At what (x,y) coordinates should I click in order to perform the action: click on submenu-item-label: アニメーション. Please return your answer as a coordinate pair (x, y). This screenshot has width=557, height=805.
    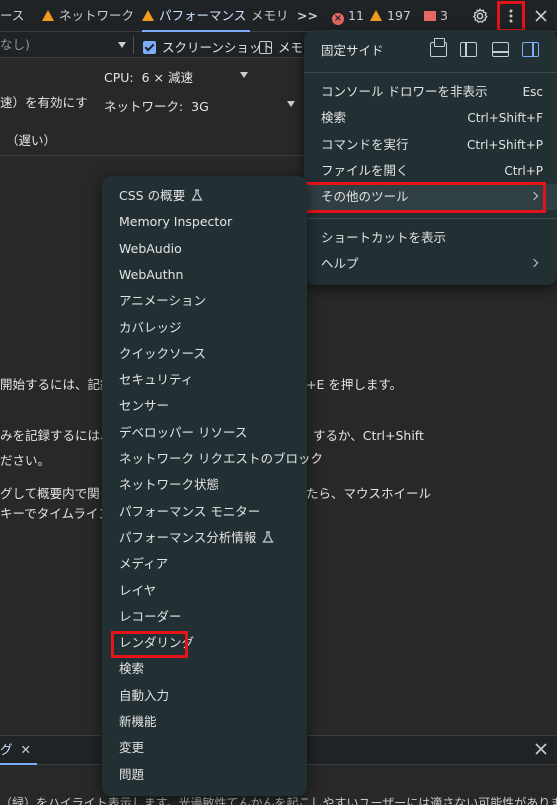
    Looking at the image, I should click on (163, 301).